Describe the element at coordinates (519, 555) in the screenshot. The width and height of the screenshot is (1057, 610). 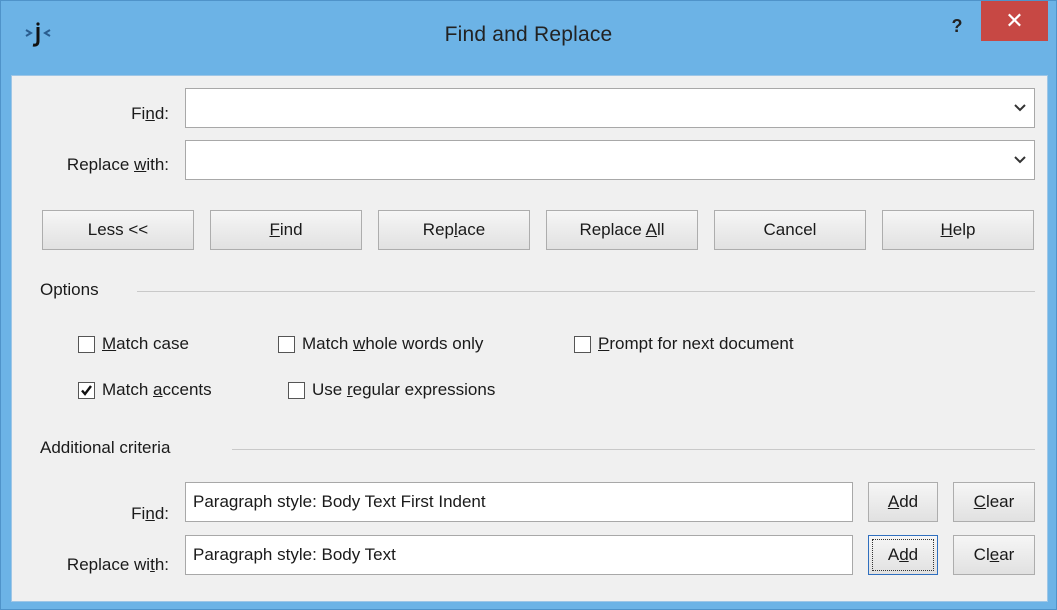
I see `criteria-replace-field: Paragraph style: Body Text` at that location.